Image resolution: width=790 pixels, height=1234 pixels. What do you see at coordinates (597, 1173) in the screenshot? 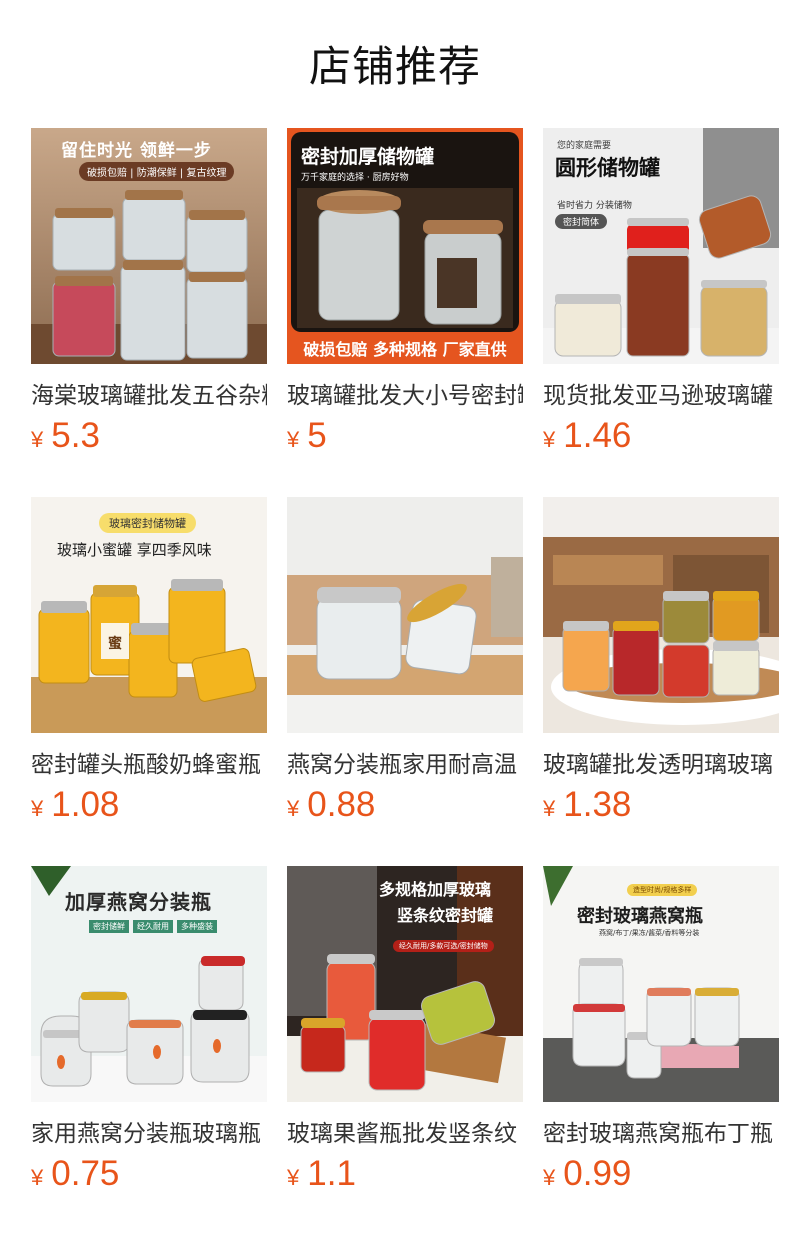
I see `product-price: 0.99` at bounding box center [597, 1173].